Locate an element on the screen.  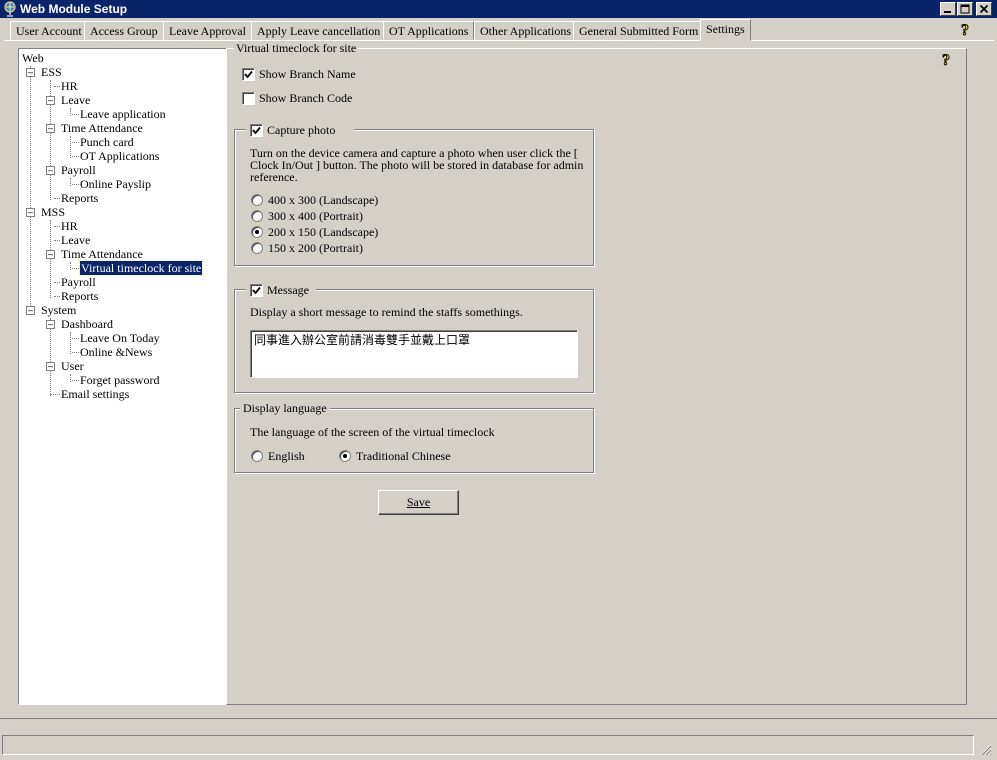
tree-expander-mss: – is located at coordinates (30, 212).